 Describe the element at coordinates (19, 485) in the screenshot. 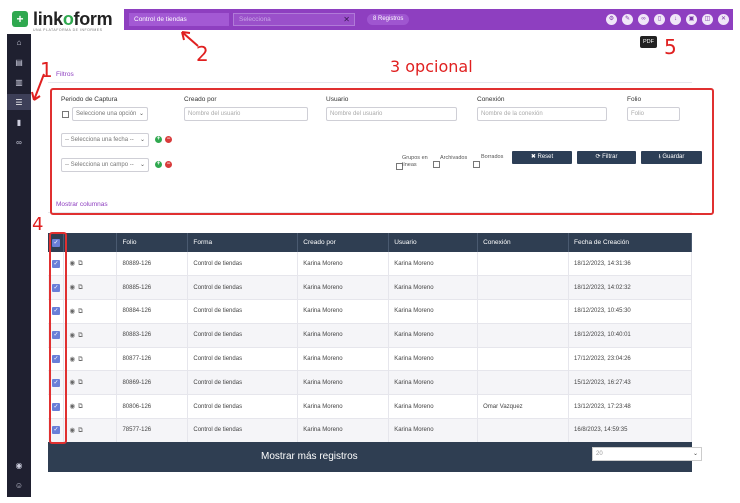

I see `user-avatar-icon: ☺` at that location.